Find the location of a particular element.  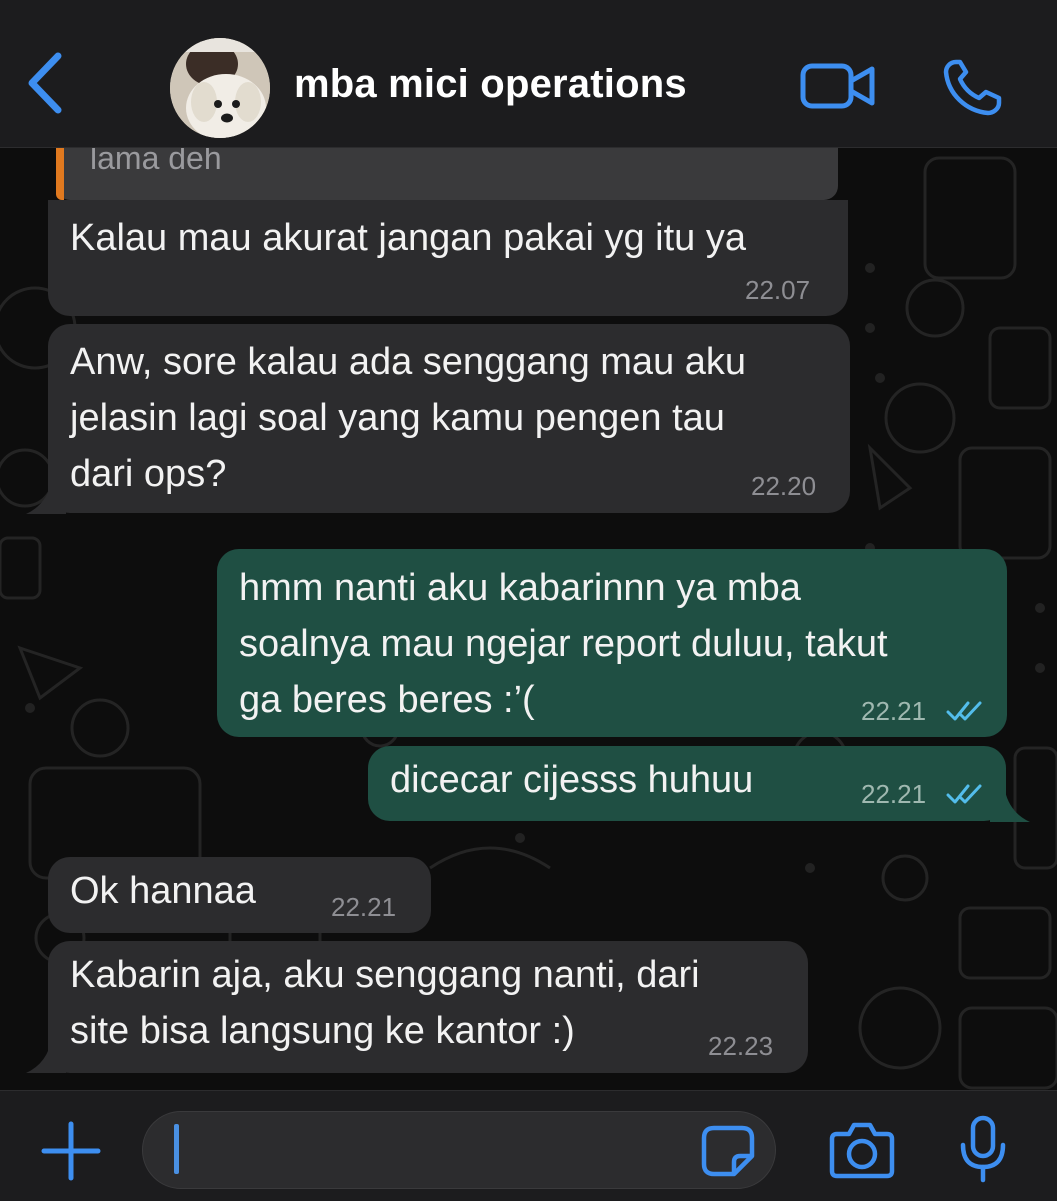

sticker-button is located at coordinates (728, 1151).